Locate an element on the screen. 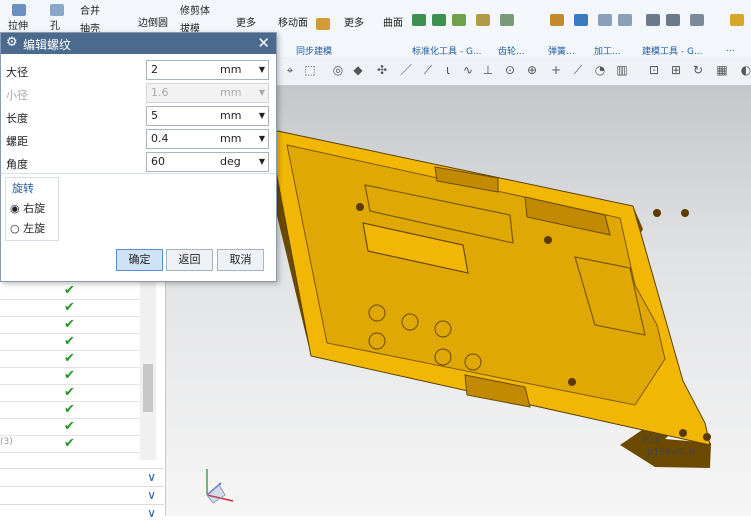 Image resolution: width=751 pixels, height=523 pixels. rectangle-select-icon: ⬚ is located at coordinates (310, 70).